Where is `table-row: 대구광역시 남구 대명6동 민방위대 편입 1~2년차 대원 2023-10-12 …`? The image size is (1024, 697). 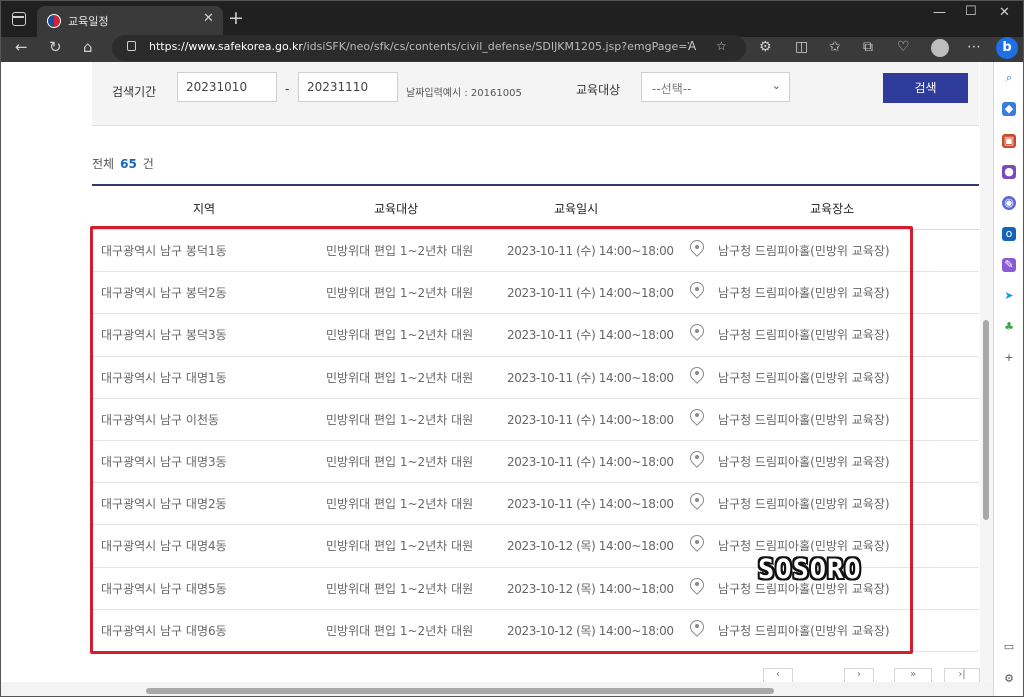 table-row: 대구광역시 남구 대명6동 민방위대 편입 1~2년차 대원 2023-10-12 … is located at coordinates (535, 631).